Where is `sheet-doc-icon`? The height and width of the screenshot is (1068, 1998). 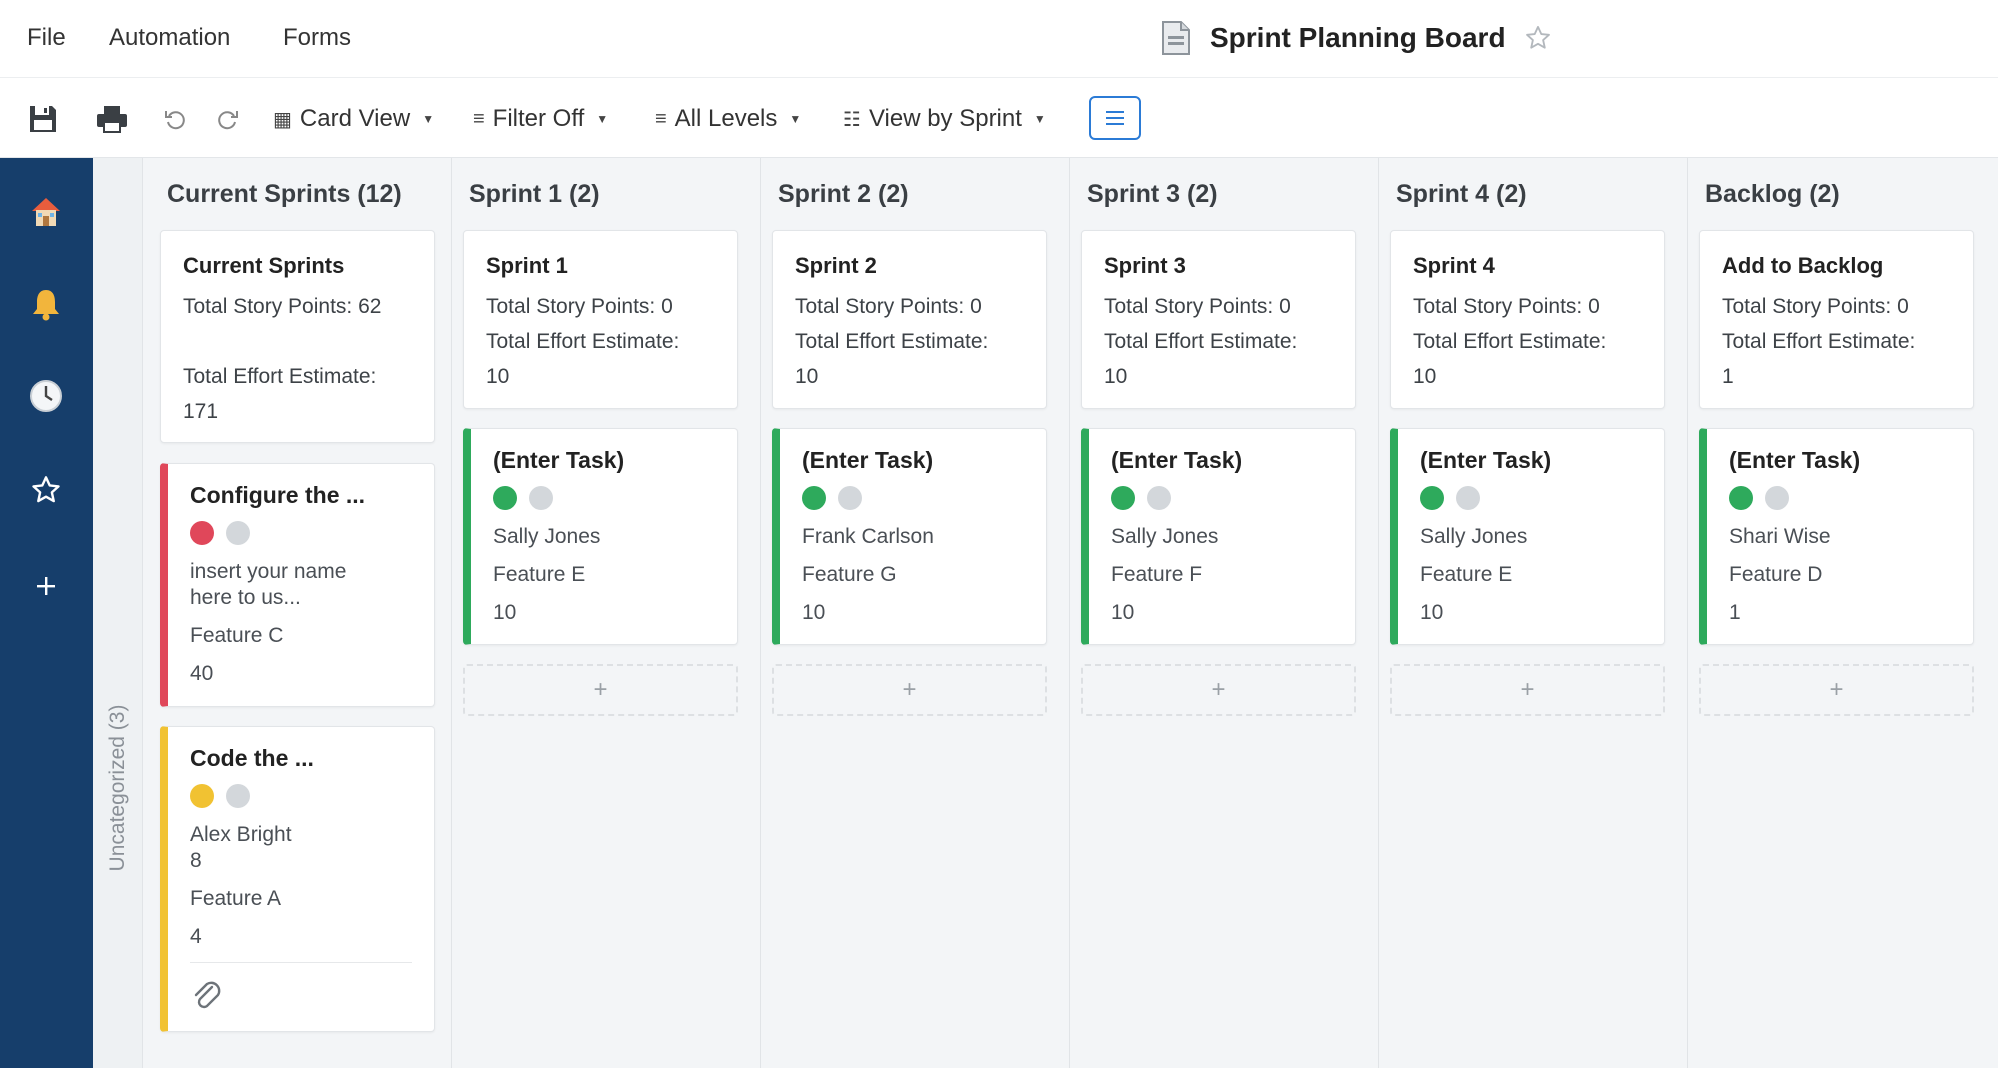
sheet-doc-icon is located at coordinates (1176, 38).